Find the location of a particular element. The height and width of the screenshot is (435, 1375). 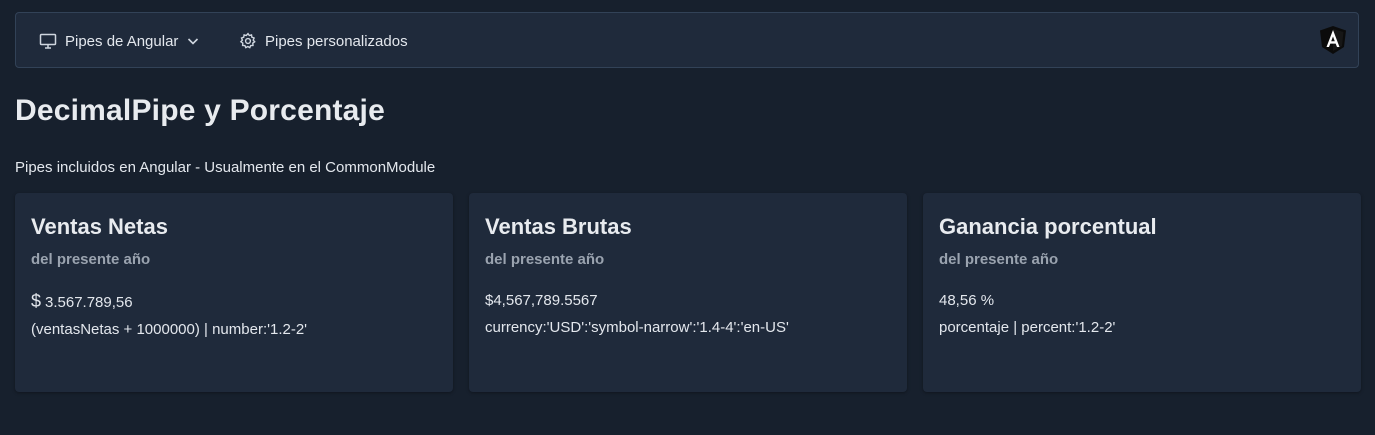

menubar: Pipes de Angular Pipes personalizados is located at coordinates (687, 40).